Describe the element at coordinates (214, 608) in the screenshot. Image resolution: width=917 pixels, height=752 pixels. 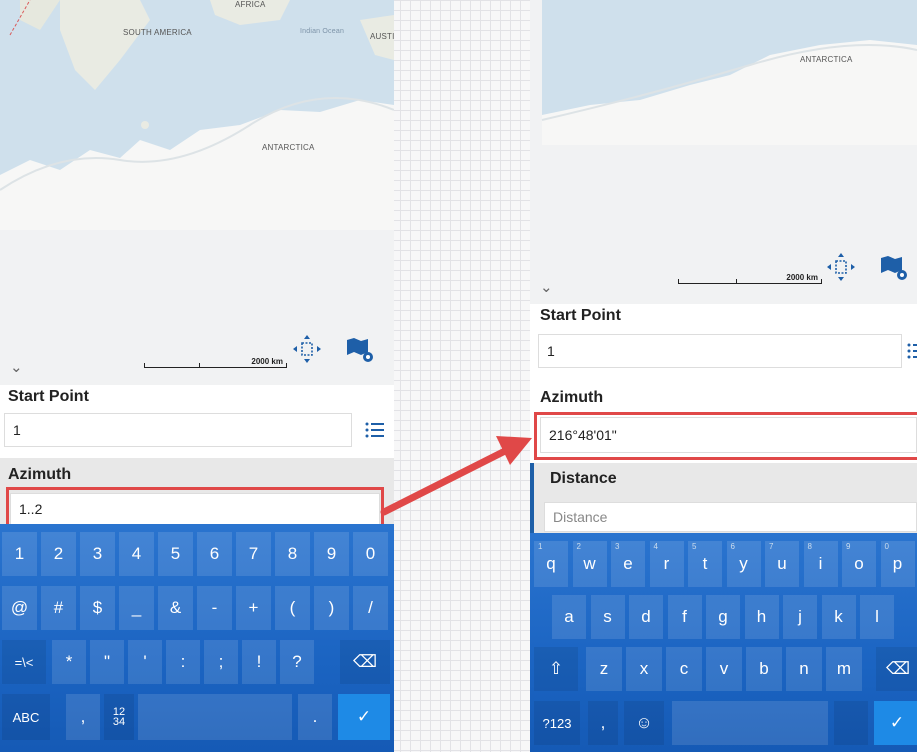
I see `symbol-key: -` at that location.